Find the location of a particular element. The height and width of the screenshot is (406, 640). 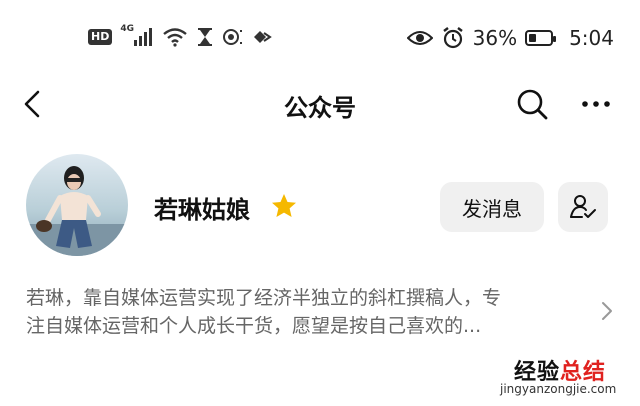

hourglass-icon is located at coordinates (205, 37).